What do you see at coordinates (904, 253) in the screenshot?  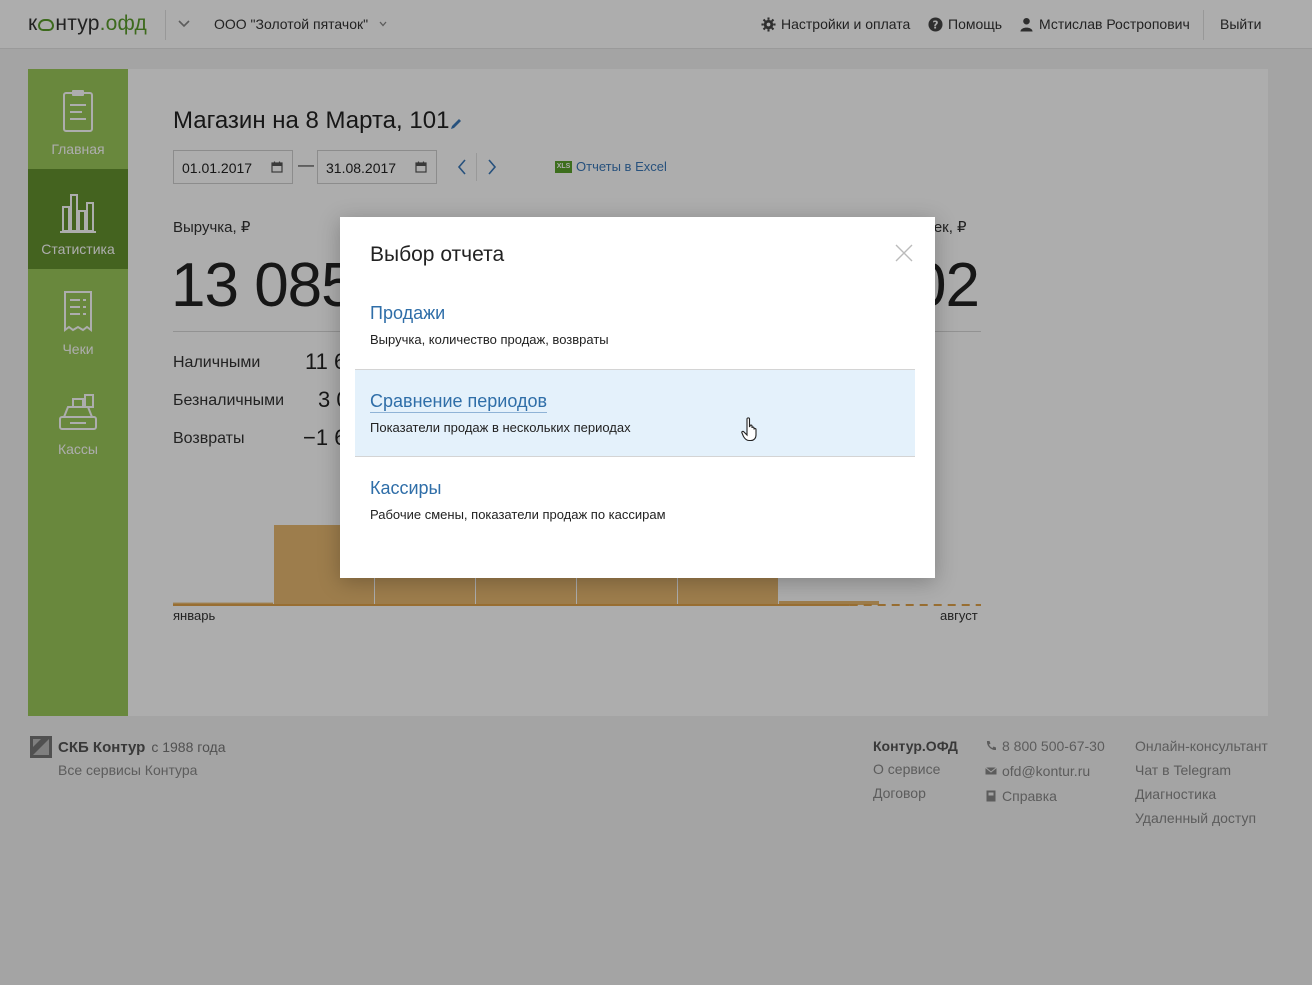 I see `close-icon` at bounding box center [904, 253].